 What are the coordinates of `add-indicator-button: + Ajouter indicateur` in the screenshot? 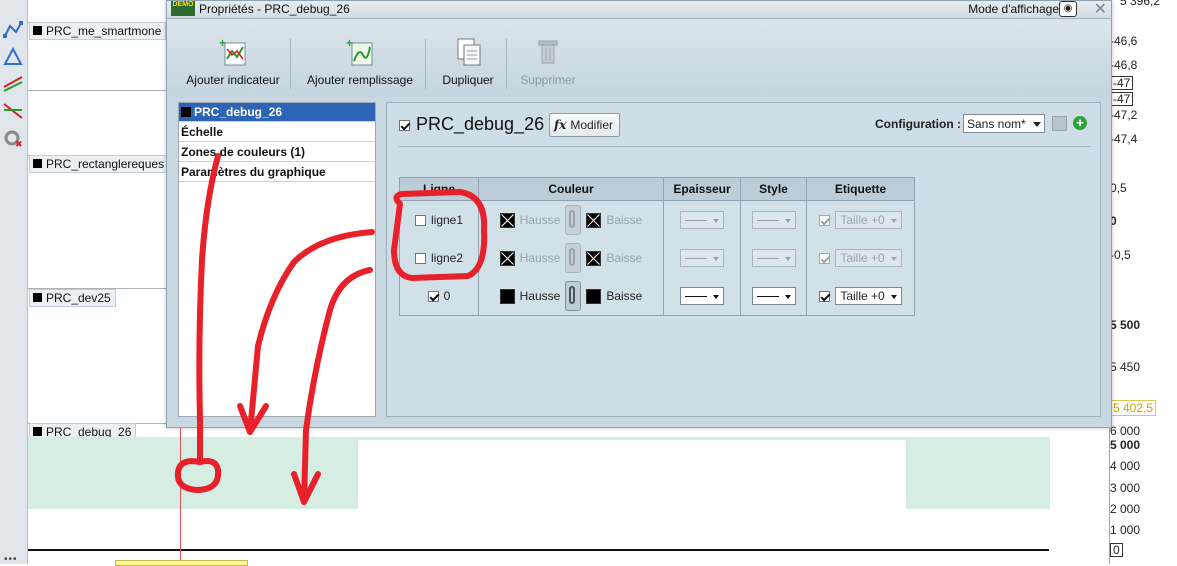 It's located at (233, 59).